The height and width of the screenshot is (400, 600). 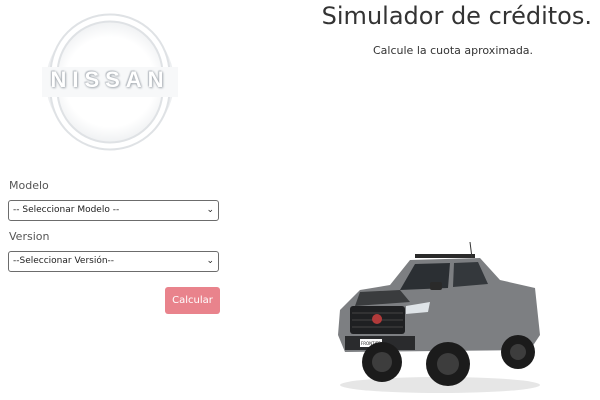 I want to click on nissan-logo: NISSAN, so click(x=110, y=82).